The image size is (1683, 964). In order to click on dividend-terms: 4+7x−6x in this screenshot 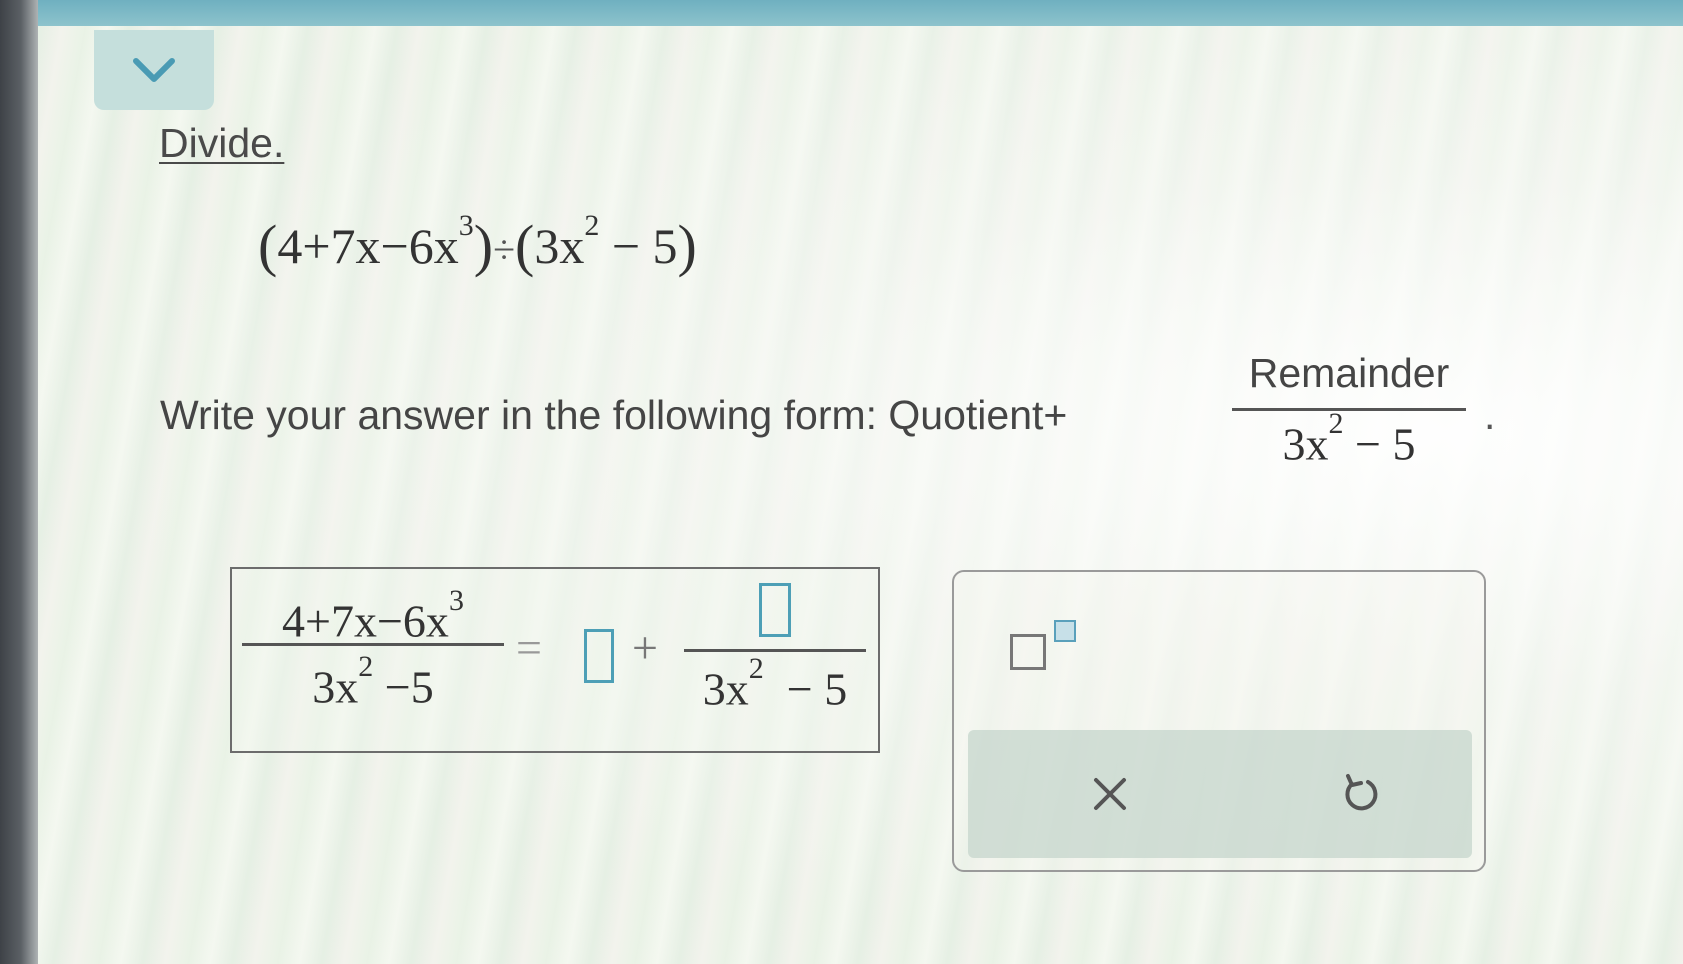, I will do `click(368, 246)`.